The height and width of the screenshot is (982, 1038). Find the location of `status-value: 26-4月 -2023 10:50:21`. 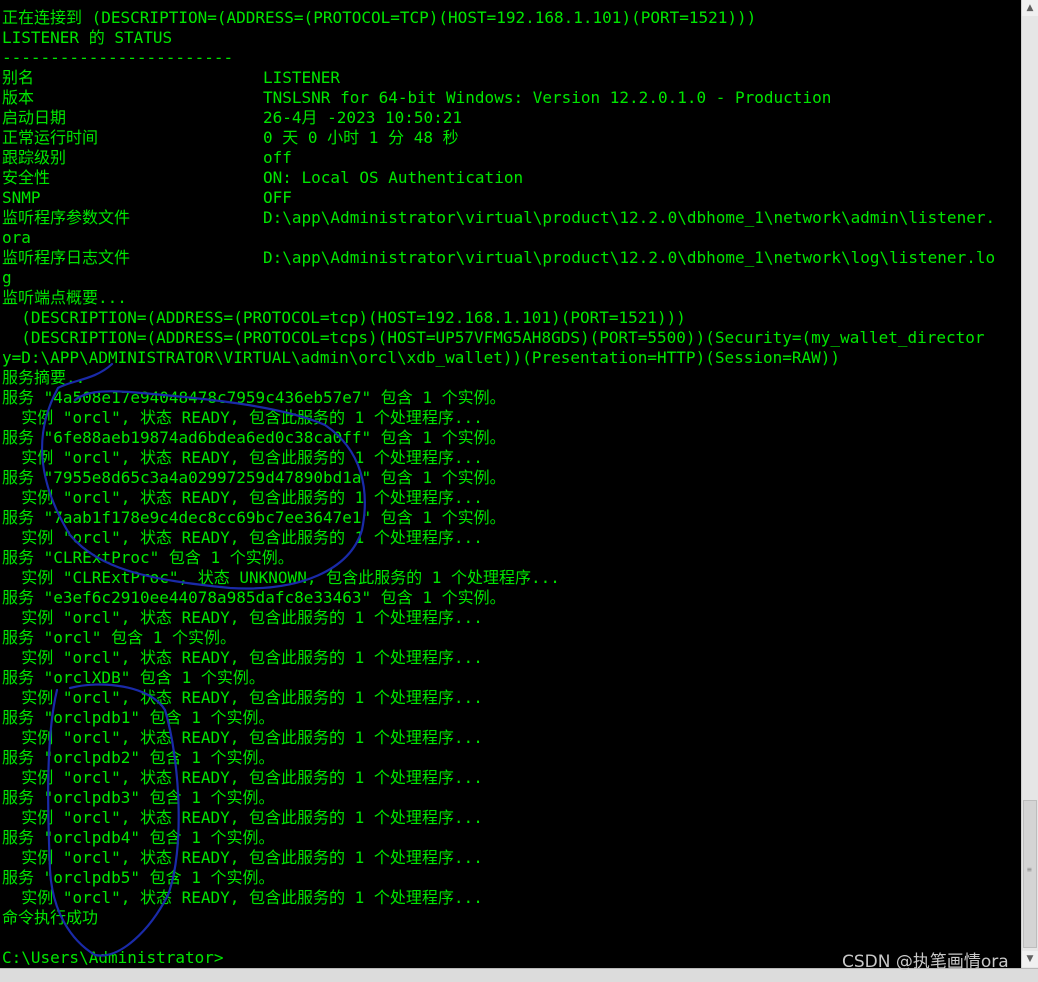

status-value: 26-4月 -2023 10:50:21 is located at coordinates (363, 117).